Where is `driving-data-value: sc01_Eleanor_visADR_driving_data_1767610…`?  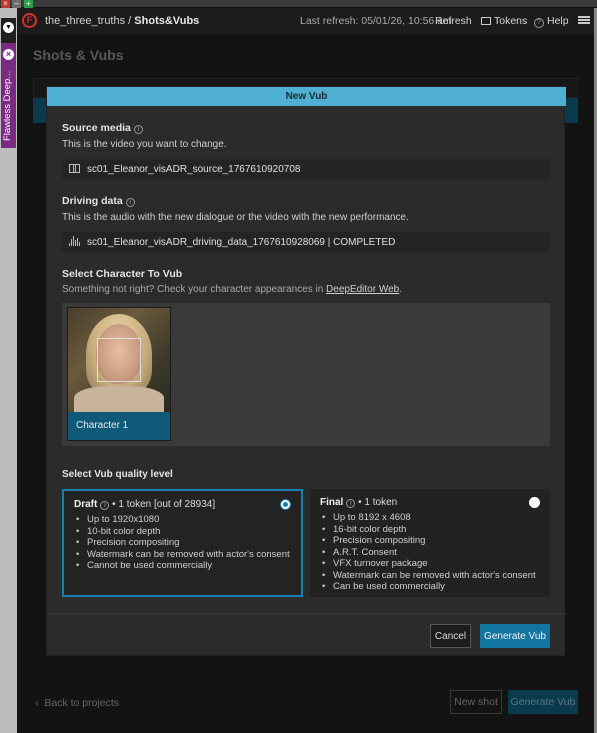
driving-data-value: sc01_Eleanor_visADR_driving_data_1767610… is located at coordinates (241, 242).